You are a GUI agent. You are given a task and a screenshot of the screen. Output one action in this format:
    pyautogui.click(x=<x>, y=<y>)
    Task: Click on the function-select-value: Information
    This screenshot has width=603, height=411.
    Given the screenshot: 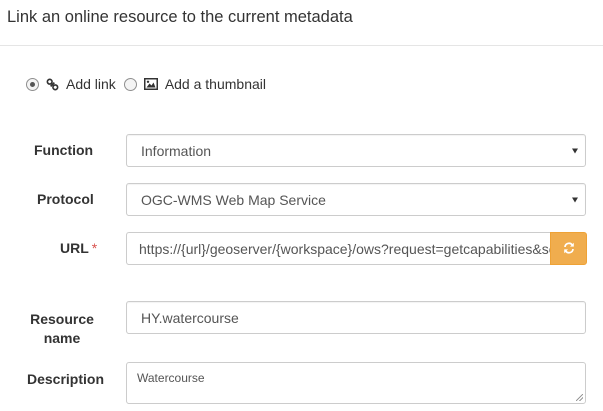 What is the action you would take?
    pyautogui.click(x=176, y=150)
    